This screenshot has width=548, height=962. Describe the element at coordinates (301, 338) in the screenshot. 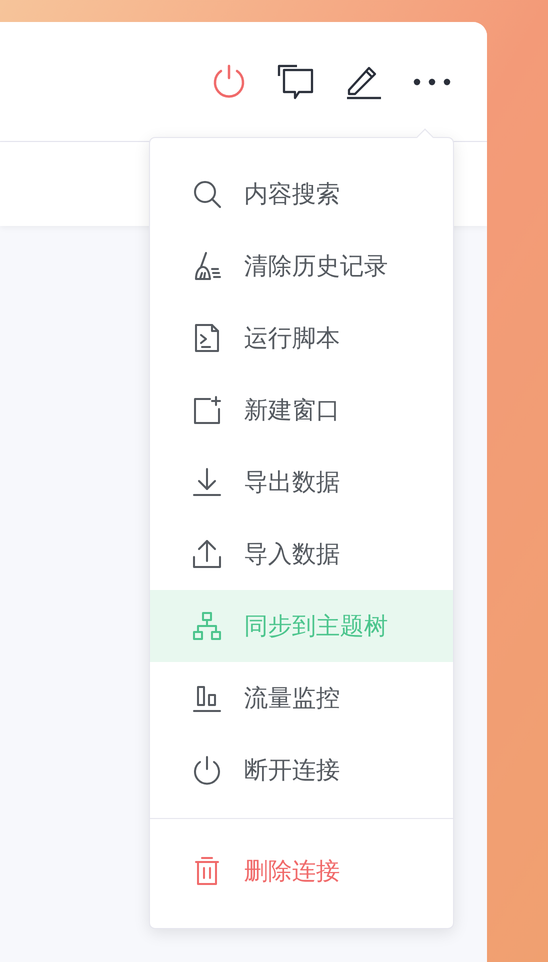

I see `menu-item: 运行脚本` at that location.